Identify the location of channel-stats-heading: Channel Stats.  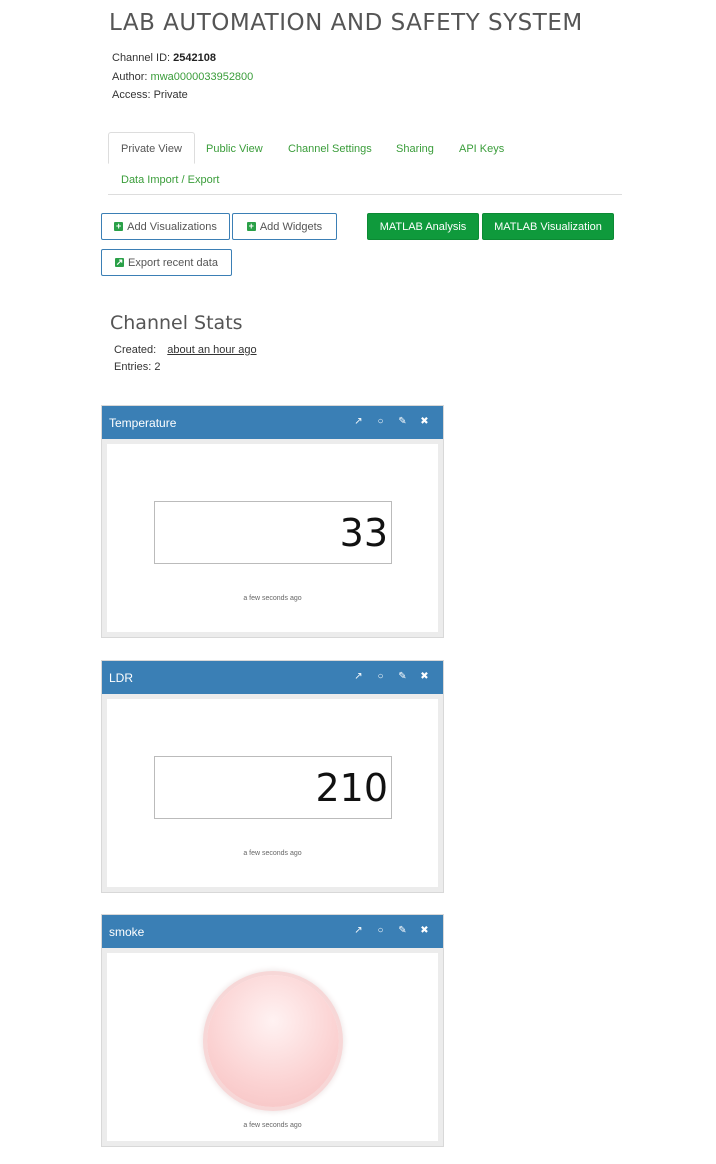
(176, 323).